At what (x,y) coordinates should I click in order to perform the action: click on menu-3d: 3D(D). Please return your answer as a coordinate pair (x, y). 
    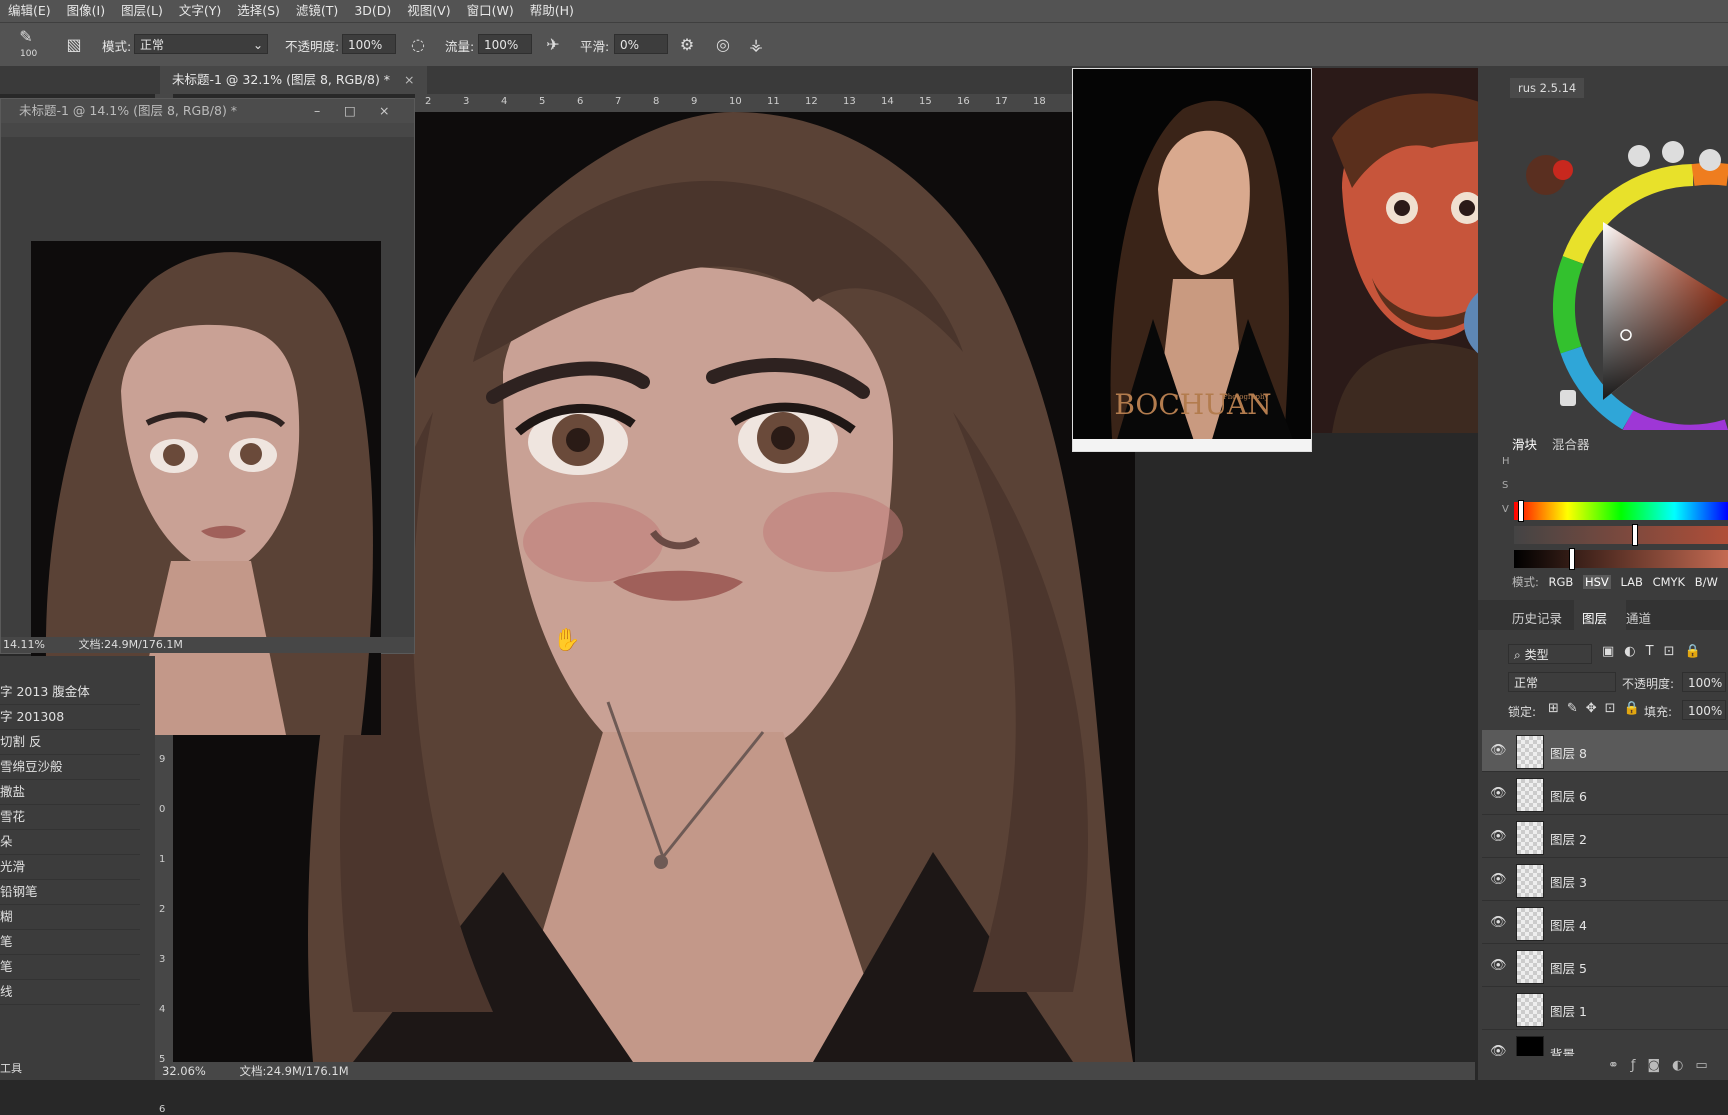
    Looking at the image, I should click on (372, 11).